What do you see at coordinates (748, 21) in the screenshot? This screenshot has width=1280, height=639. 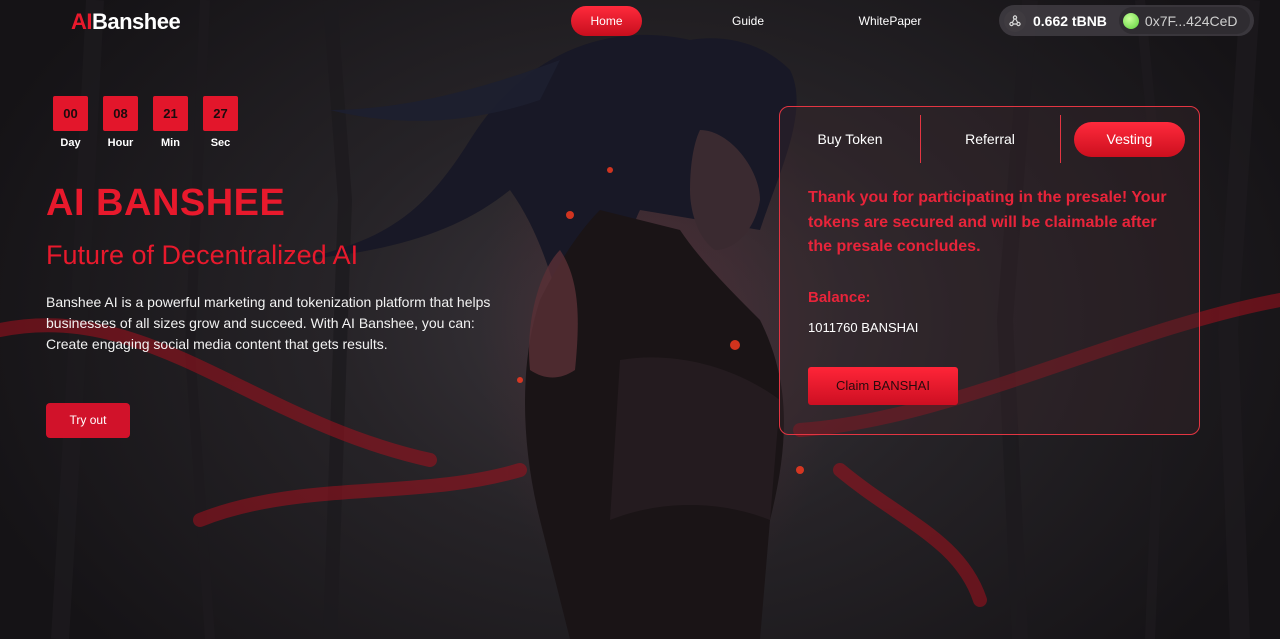 I see `nav-guide-link: Guide` at bounding box center [748, 21].